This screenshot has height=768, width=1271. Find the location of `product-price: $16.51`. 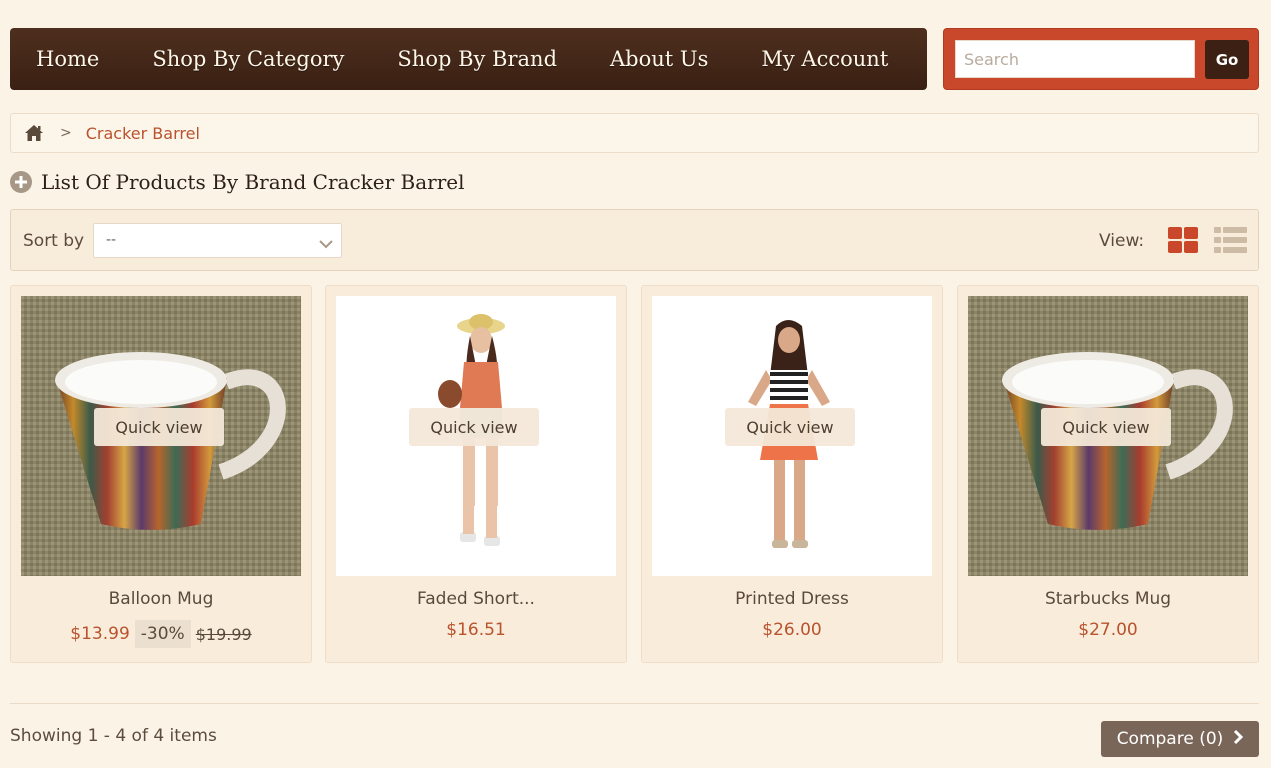

product-price: $16.51 is located at coordinates (476, 630).